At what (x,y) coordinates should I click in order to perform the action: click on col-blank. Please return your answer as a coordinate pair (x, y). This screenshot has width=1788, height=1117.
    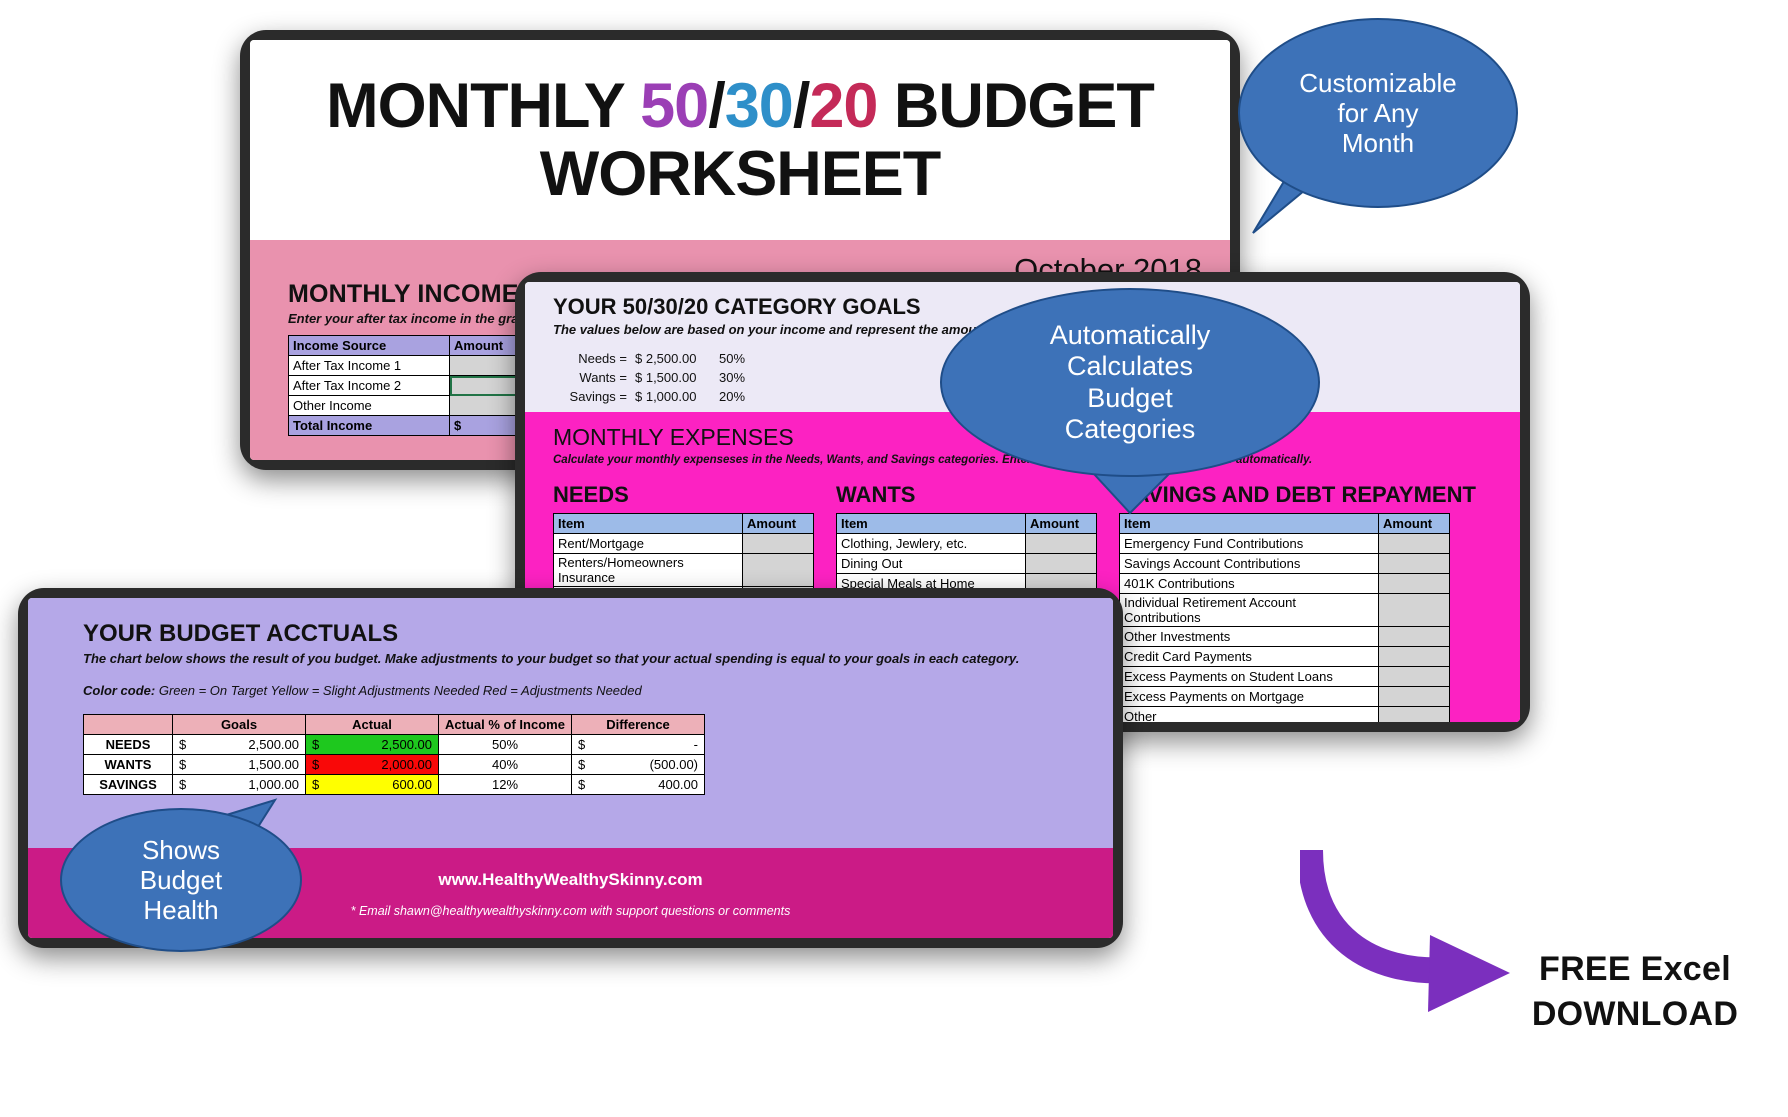
    Looking at the image, I should click on (128, 724).